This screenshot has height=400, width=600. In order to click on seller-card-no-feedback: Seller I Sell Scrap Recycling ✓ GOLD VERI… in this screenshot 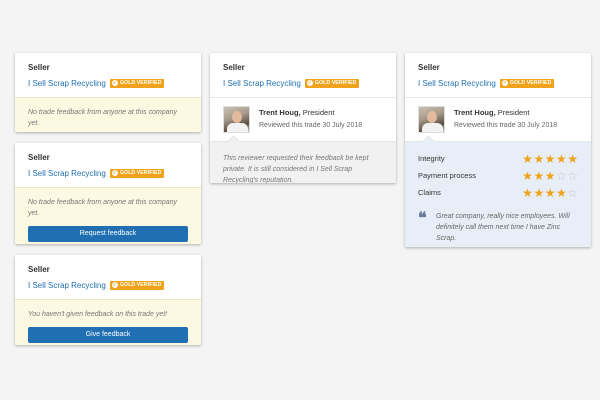, I will do `click(108, 92)`.